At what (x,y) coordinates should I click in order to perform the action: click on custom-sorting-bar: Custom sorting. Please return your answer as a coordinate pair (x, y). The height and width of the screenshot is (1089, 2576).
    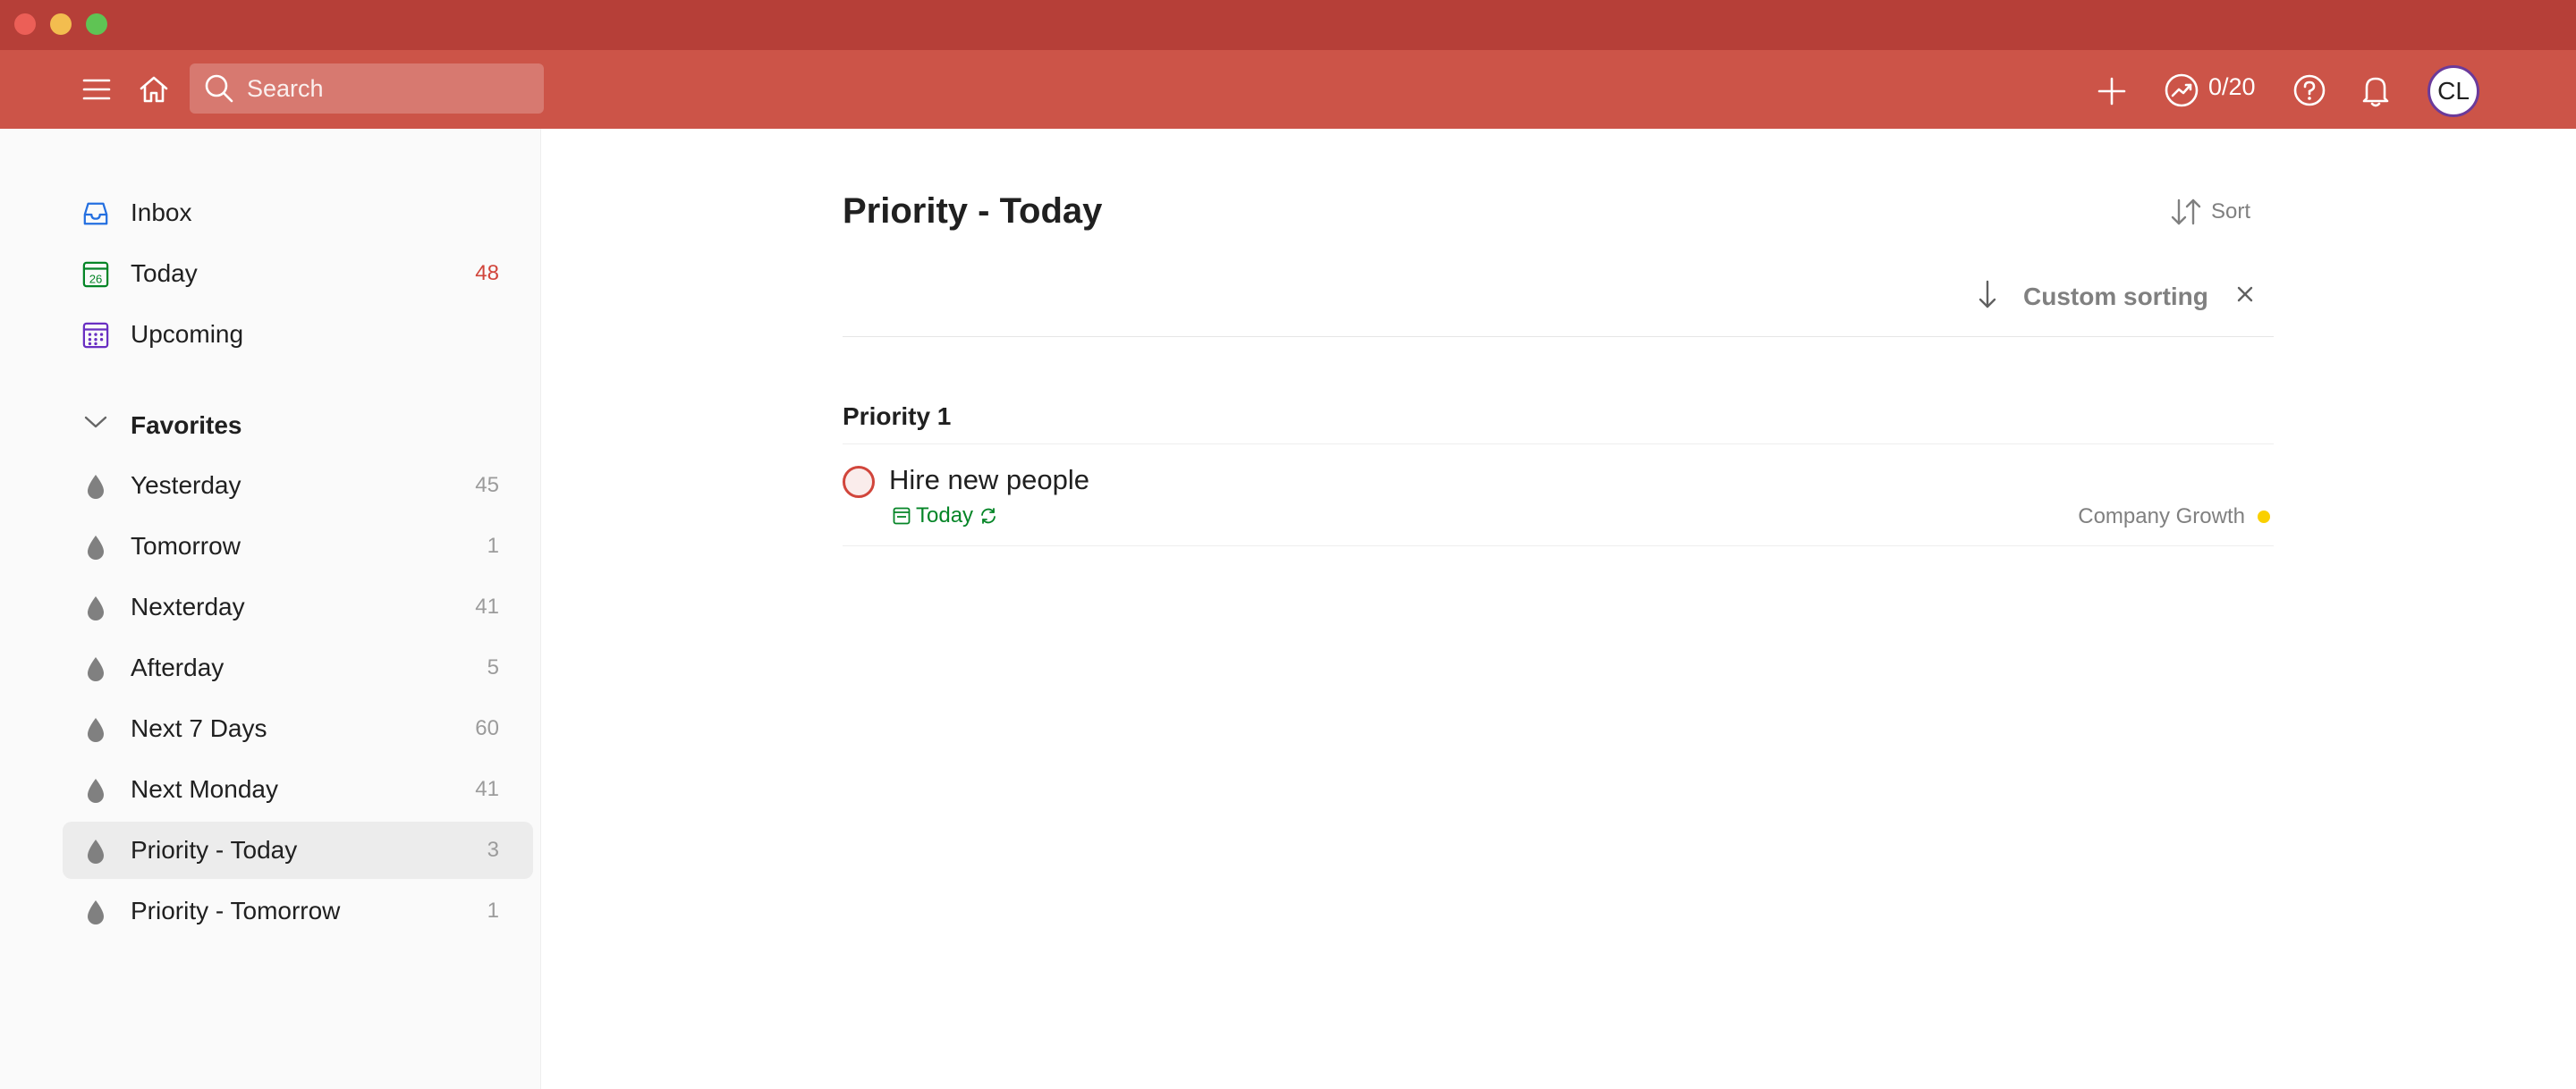
    Looking at the image, I should click on (2116, 296).